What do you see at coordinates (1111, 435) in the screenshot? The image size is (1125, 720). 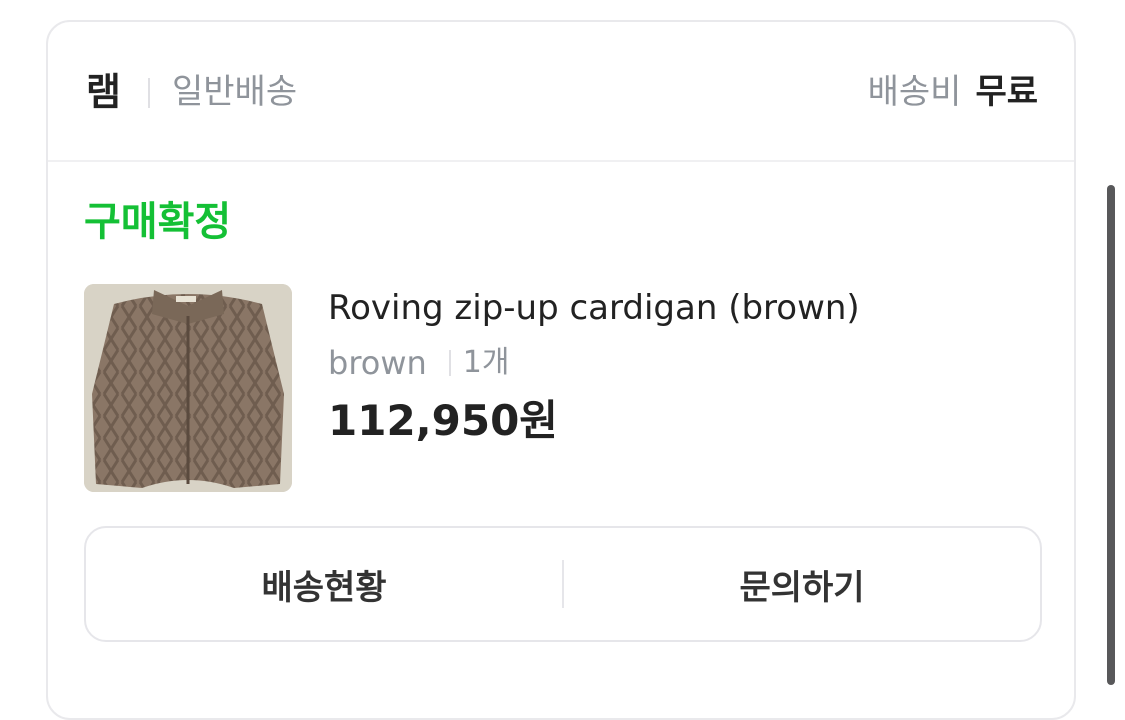 I see `scrollbar` at bounding box center [1111, 435].